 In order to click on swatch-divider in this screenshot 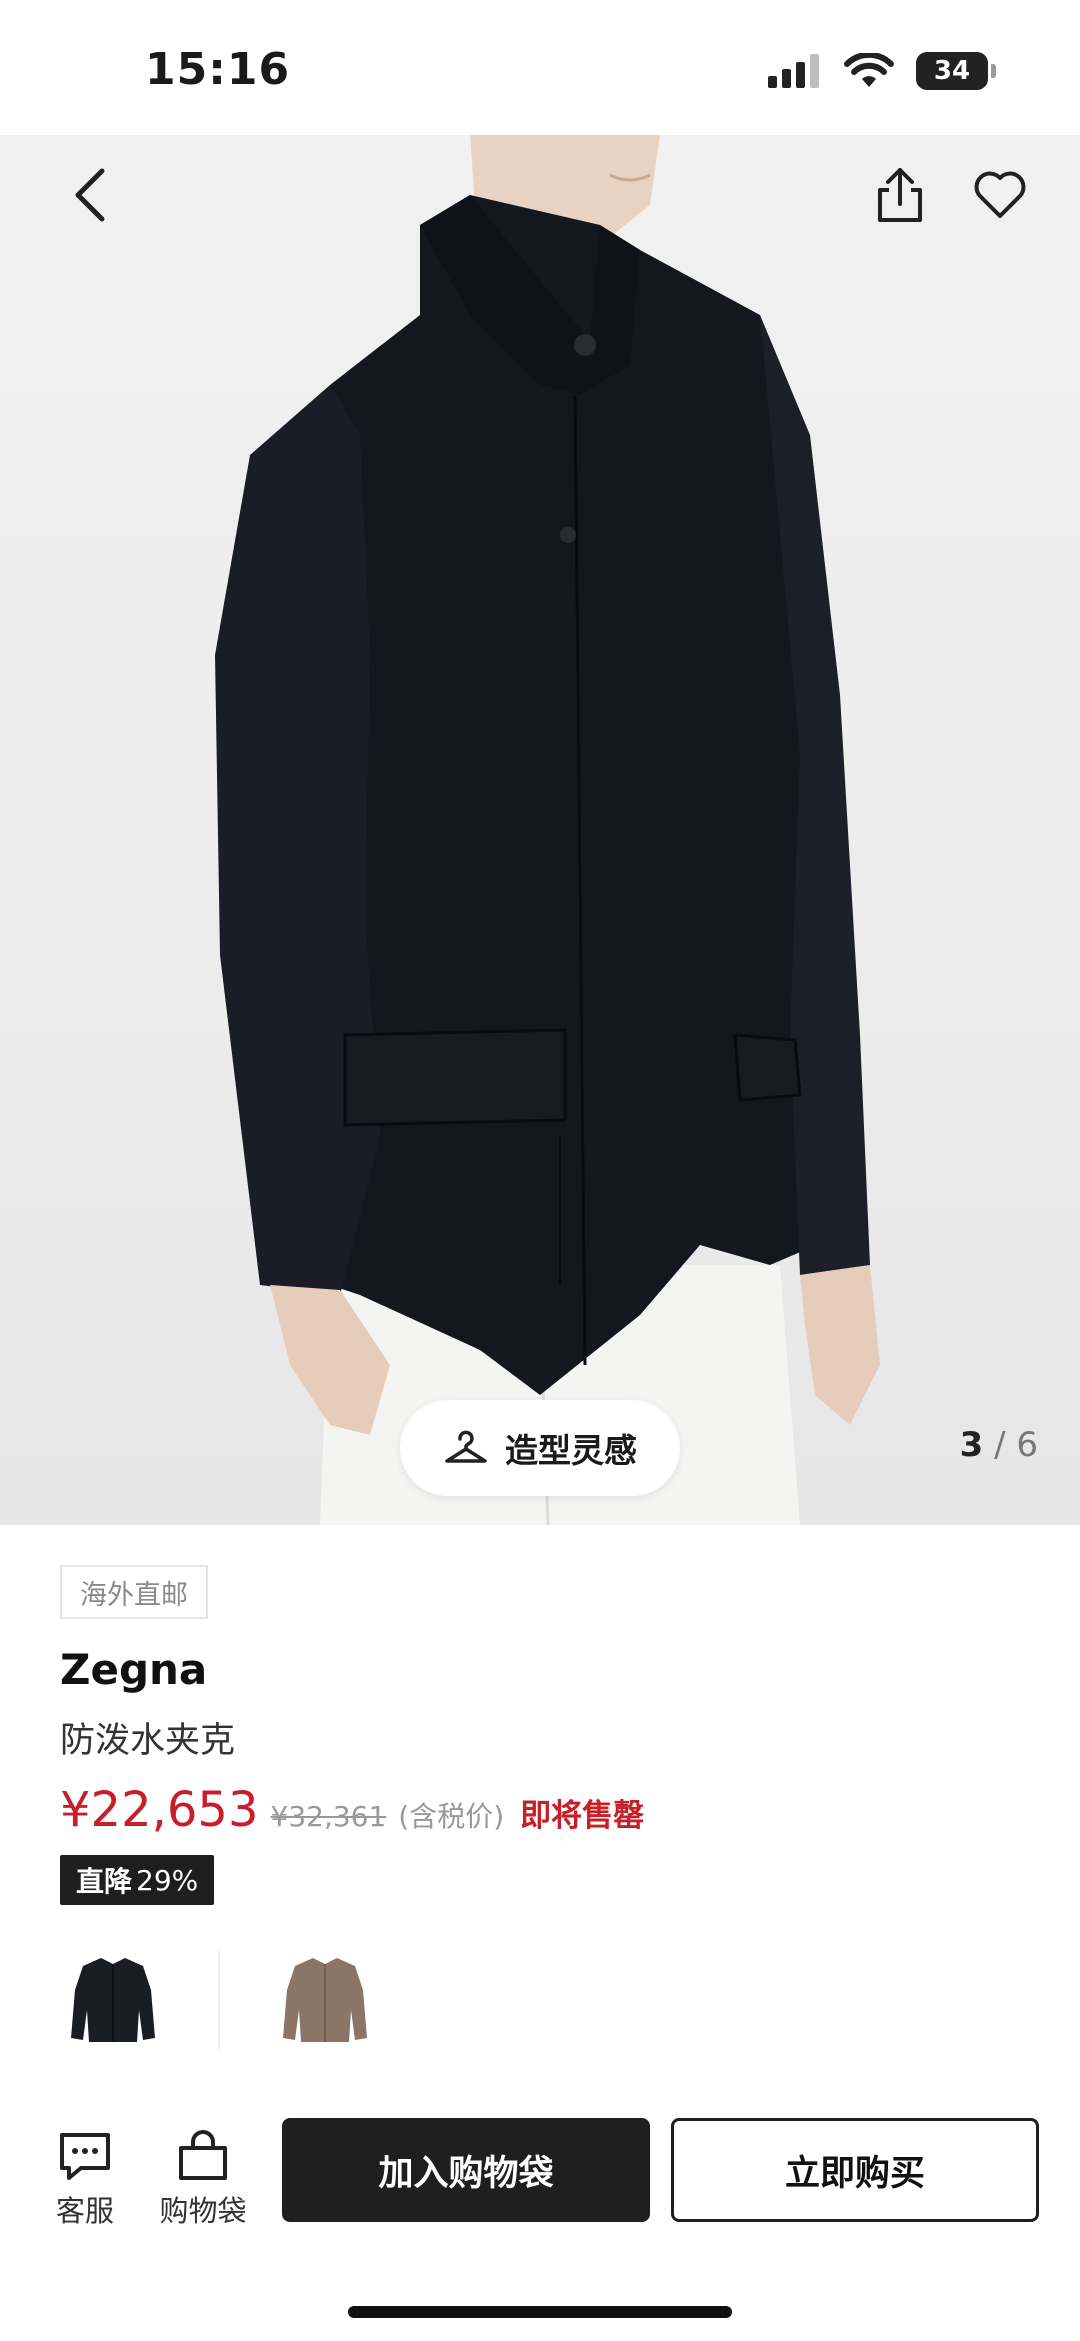, I will do `click(219, 2000)`.